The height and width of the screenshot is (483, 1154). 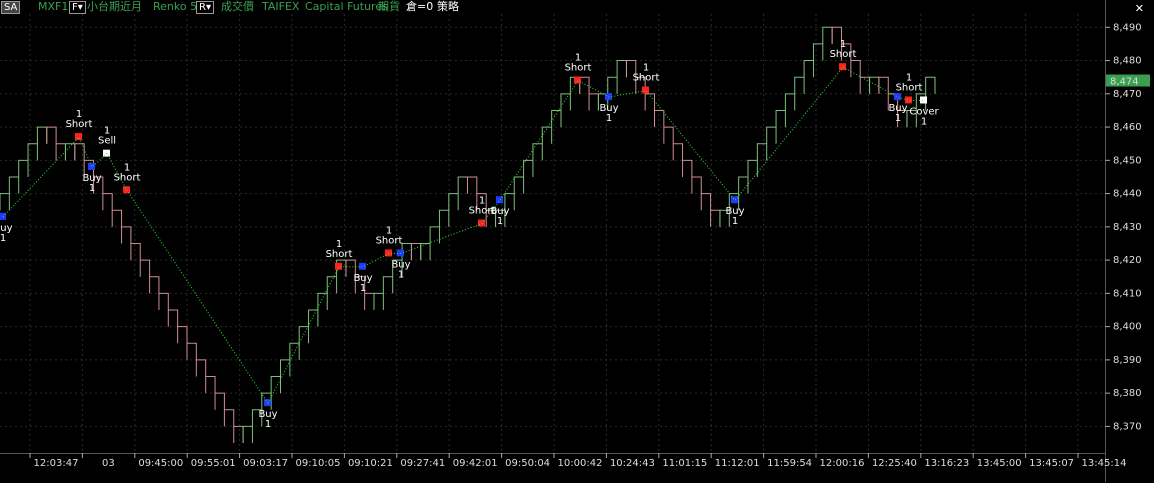 I want to click on price-axis, so click(x=1129, y=241).